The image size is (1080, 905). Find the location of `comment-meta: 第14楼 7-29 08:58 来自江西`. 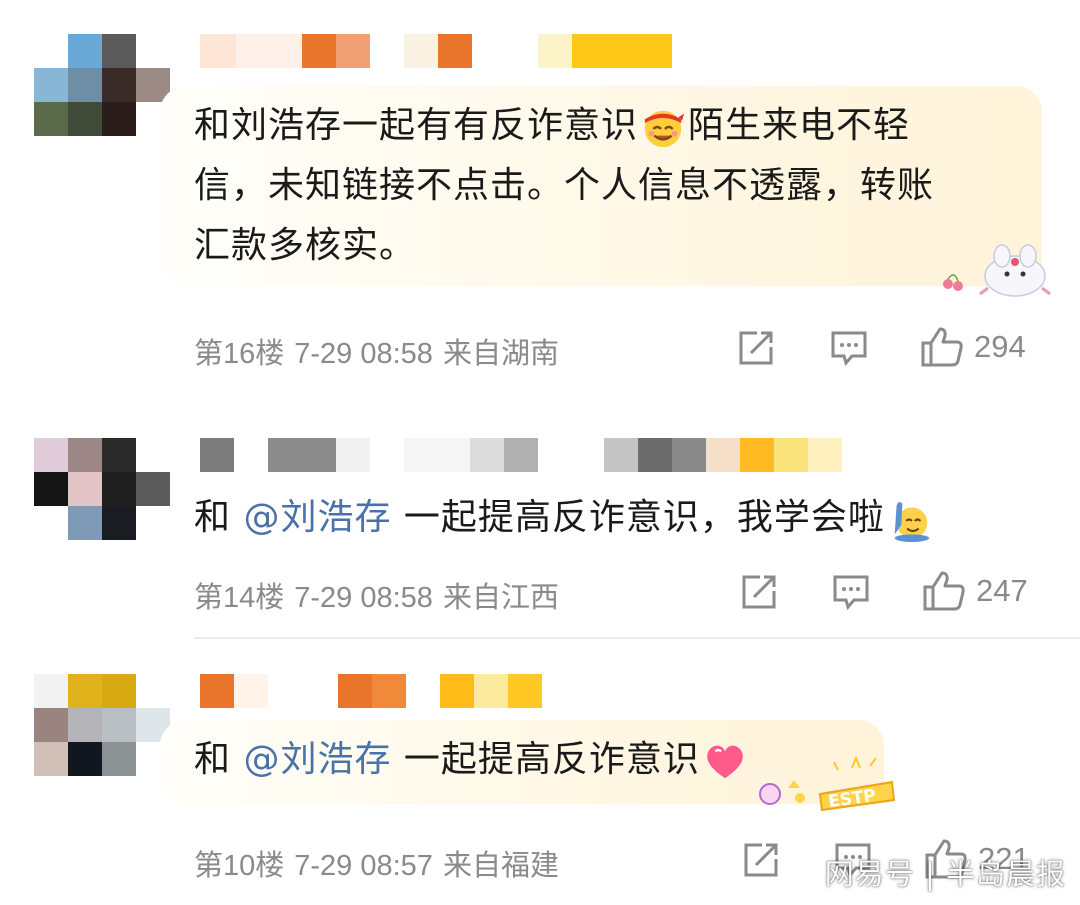

comment-meta: 第14楼 7-29 08:58 来自江西 is located at coordinates (381, 595).